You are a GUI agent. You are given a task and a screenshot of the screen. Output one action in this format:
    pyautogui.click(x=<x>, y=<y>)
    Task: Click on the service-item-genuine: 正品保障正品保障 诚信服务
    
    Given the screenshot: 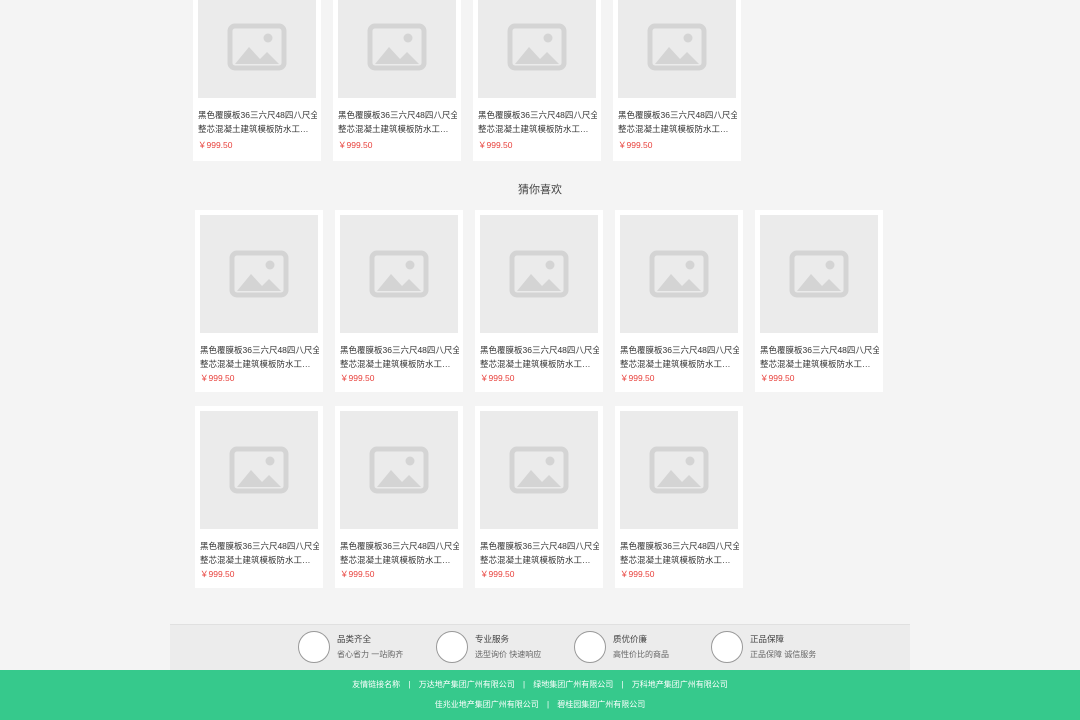 What is the action you would take?
    pyautogui.click(x=763, y=647)
    